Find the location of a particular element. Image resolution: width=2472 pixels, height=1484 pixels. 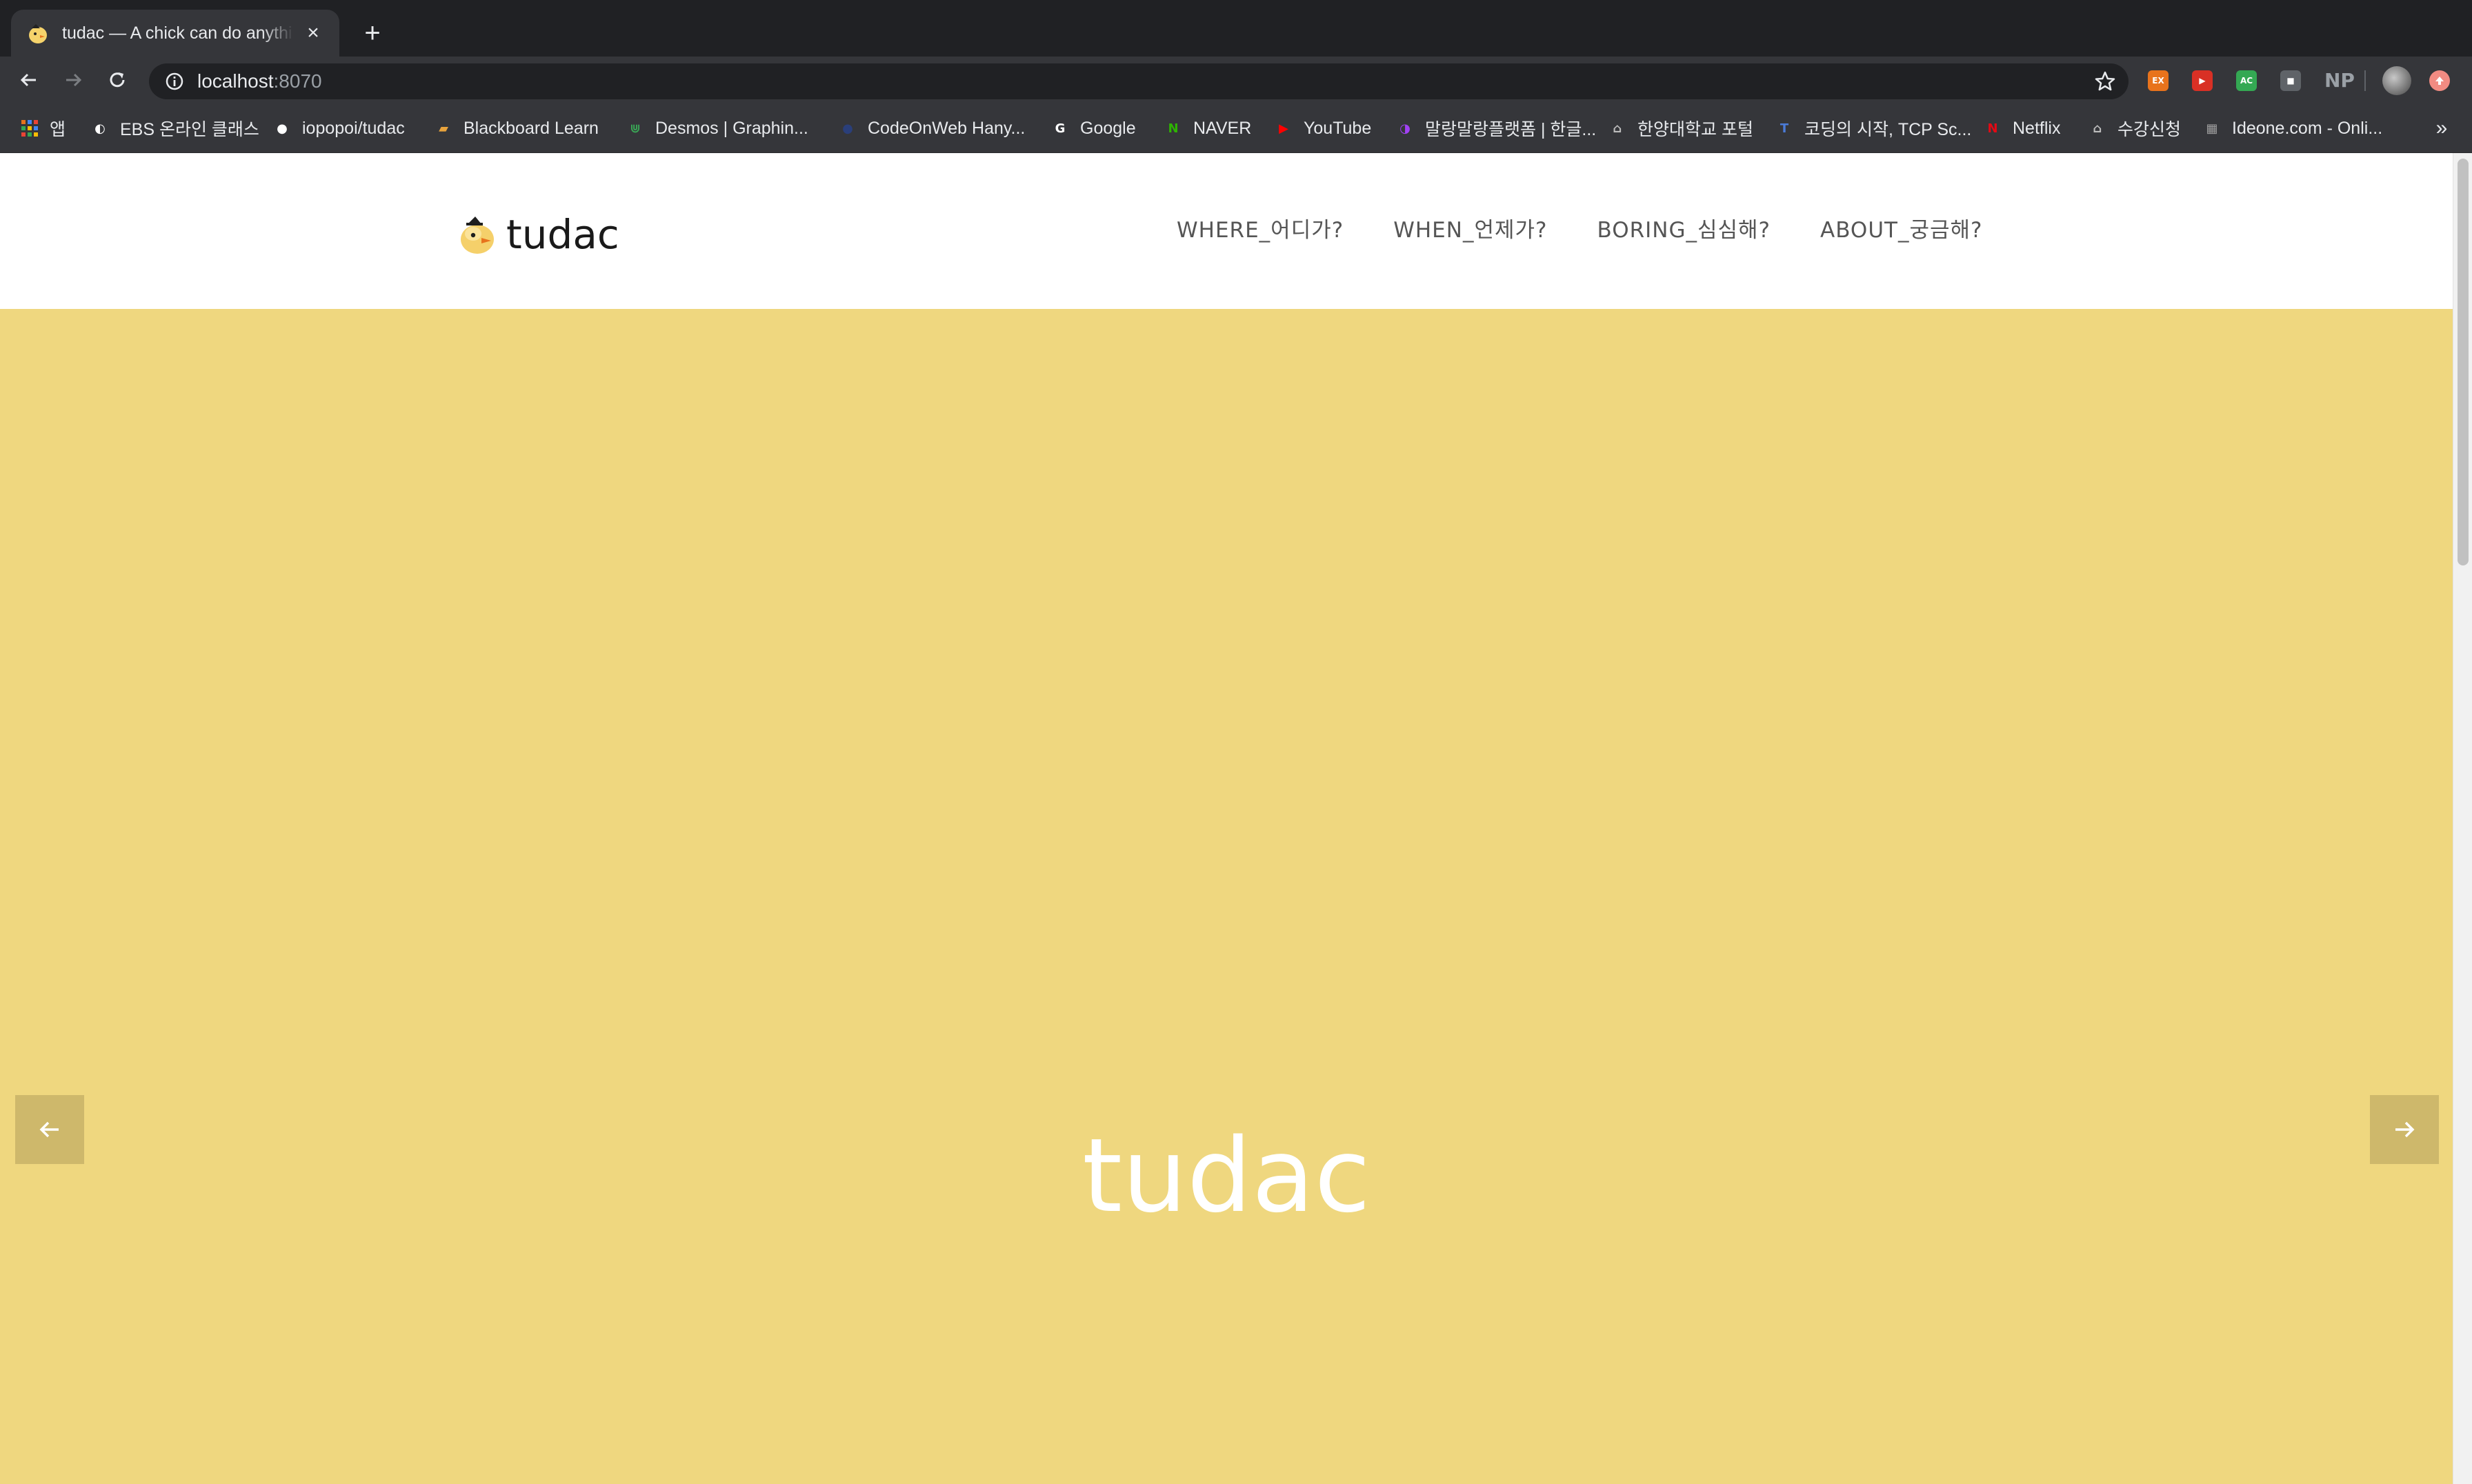

forward-button is located at coordinates (73, 80).